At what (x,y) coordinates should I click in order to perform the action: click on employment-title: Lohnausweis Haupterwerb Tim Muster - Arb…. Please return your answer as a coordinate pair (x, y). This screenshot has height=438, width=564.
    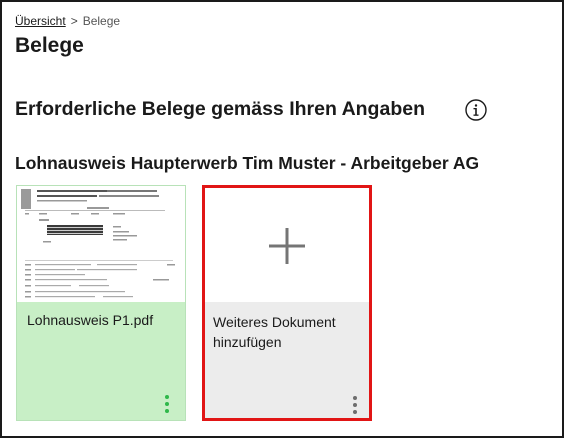
    Looking at the image, I should click on (247, 163).